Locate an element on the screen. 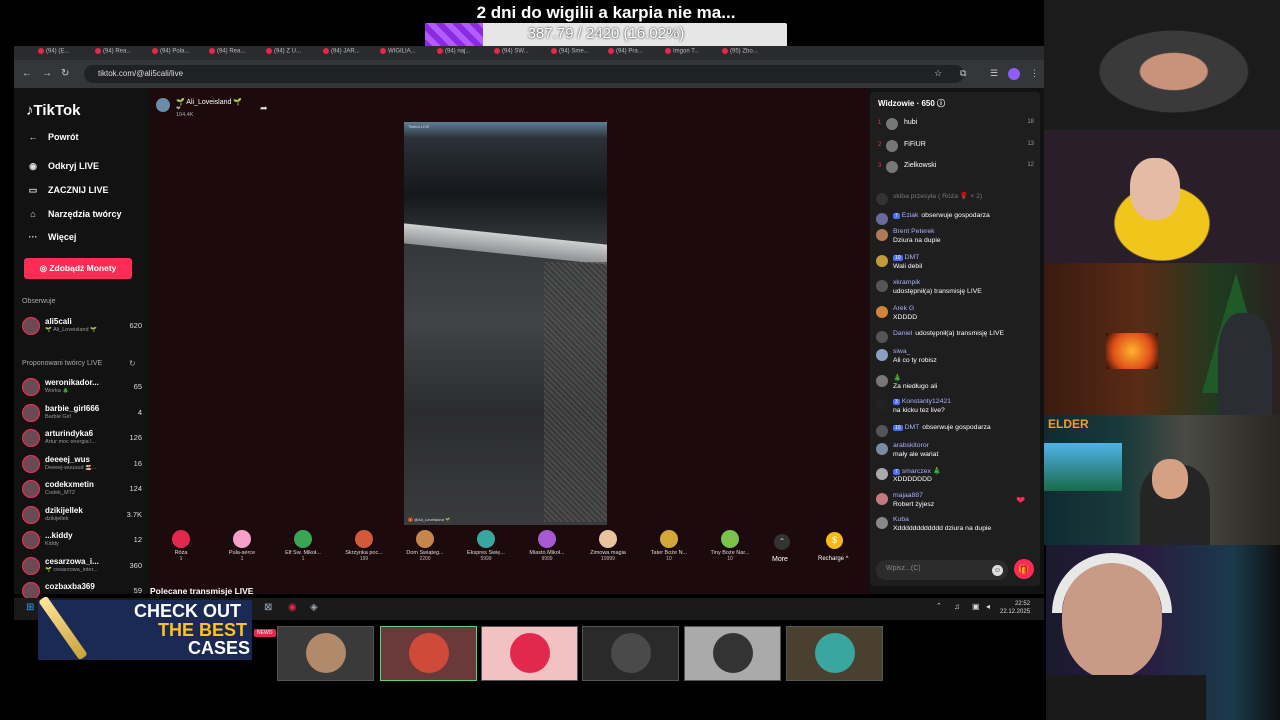 This screenshot has width=1280, height=720. creator-name: ...kiddy is located at coordinates (59, 535).